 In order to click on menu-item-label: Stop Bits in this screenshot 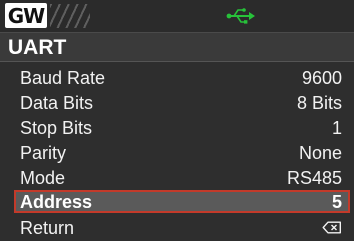, I will do `click(56, 128)`.